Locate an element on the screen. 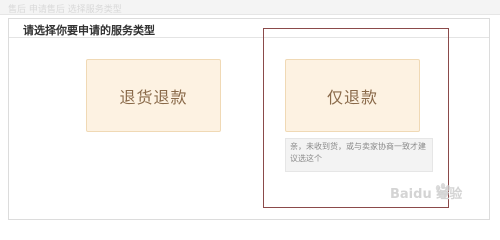 The width and height of the screenshot is (500, 240). watermark-text: Baidu 经验 is located at coordinates (426, 194).